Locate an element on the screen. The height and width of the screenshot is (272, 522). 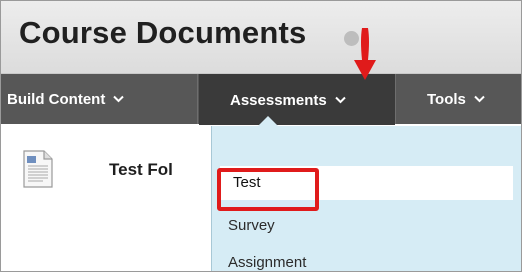
document-icon is located at coordinates (38, 171).